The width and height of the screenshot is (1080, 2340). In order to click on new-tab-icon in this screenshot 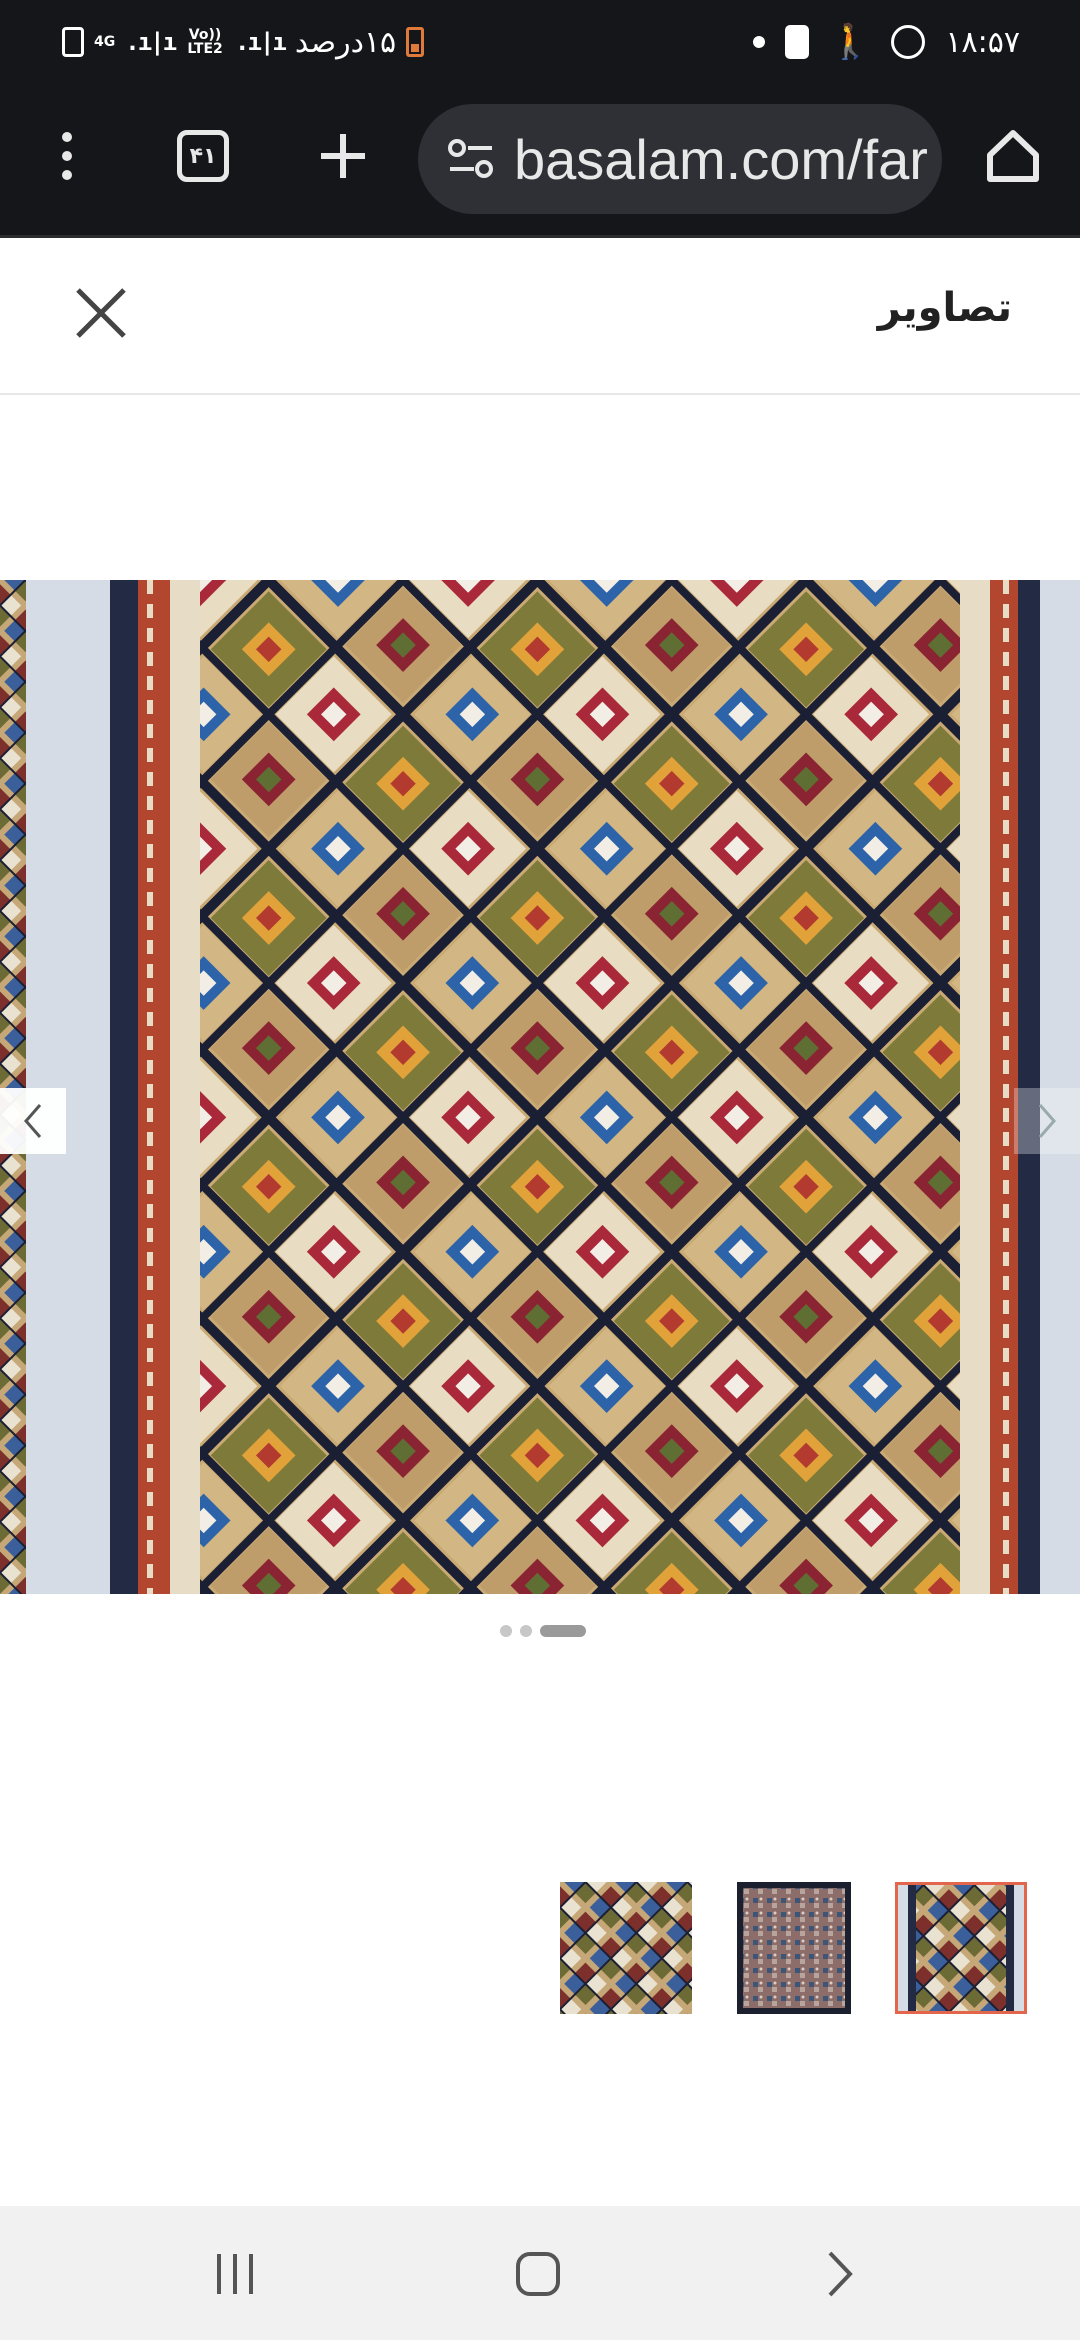, I will do `click(343, 156)`.